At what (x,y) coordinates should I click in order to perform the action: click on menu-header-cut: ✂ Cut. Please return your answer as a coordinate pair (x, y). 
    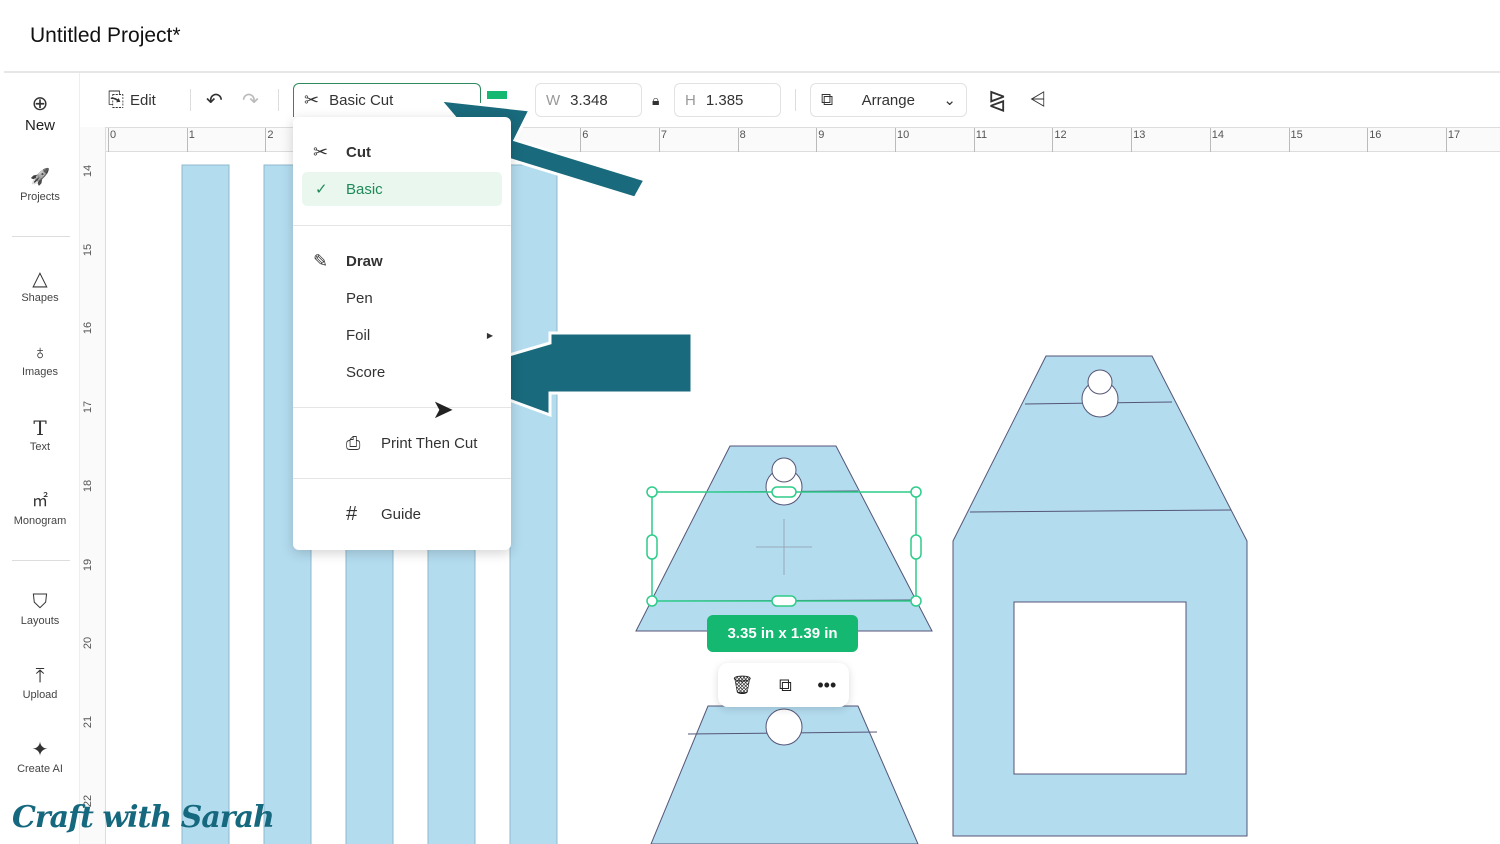
    Looking at the image, I should click on (342, 151).